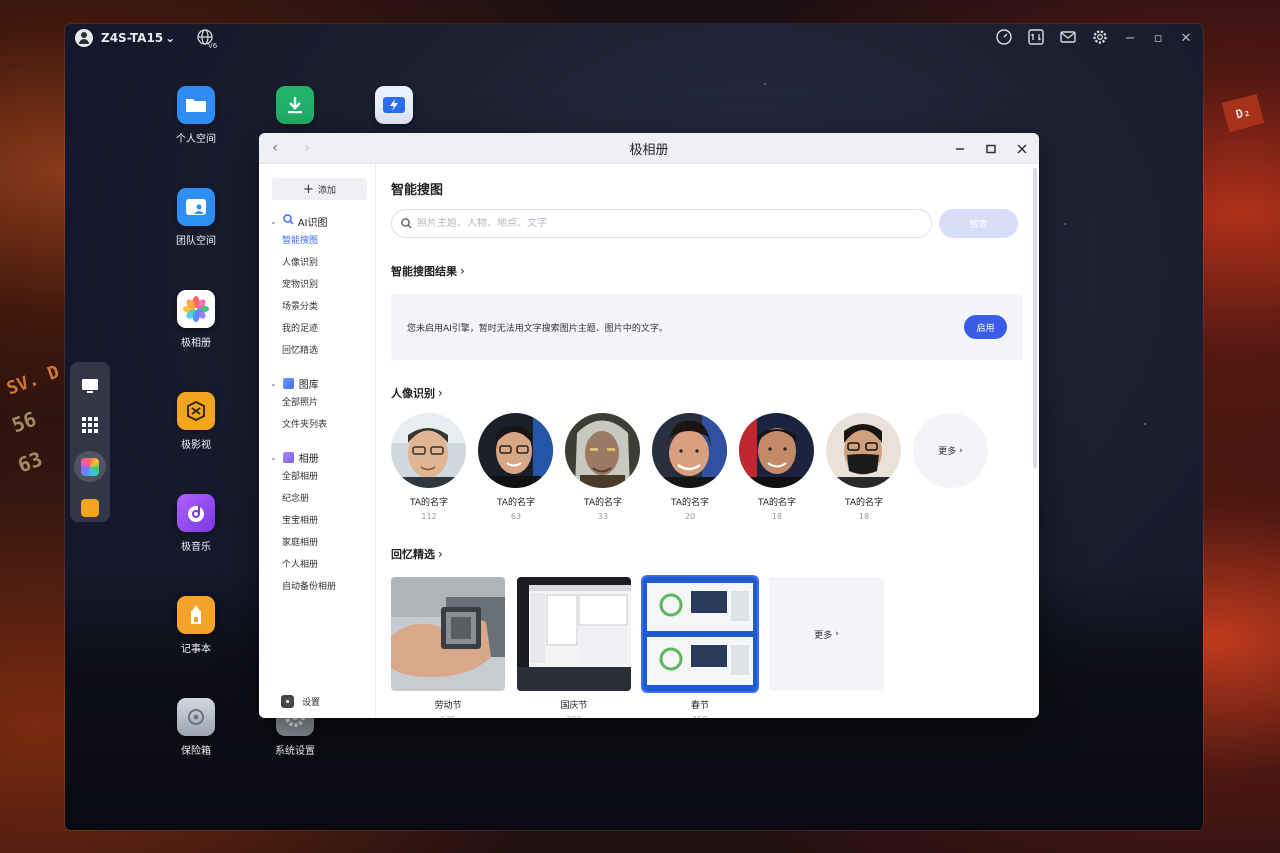 This screenshot has width=1280, height=853. I want to click on memories-row: 劳动节 535 国庆节 299 春节 158 更多 ›, so click(707, 647).